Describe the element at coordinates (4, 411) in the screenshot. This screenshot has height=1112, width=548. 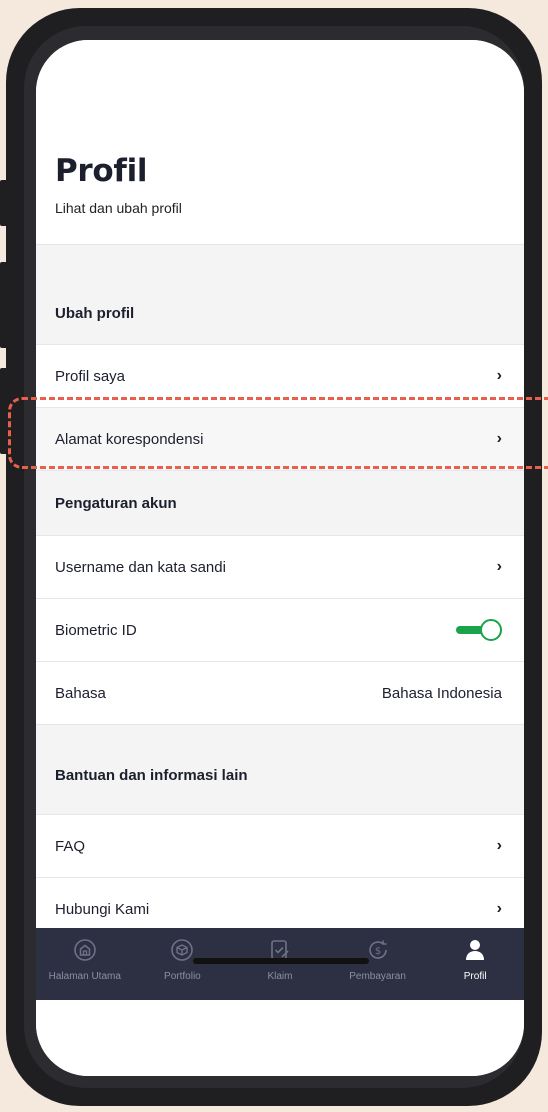
I see `volume-down-button` at that location.